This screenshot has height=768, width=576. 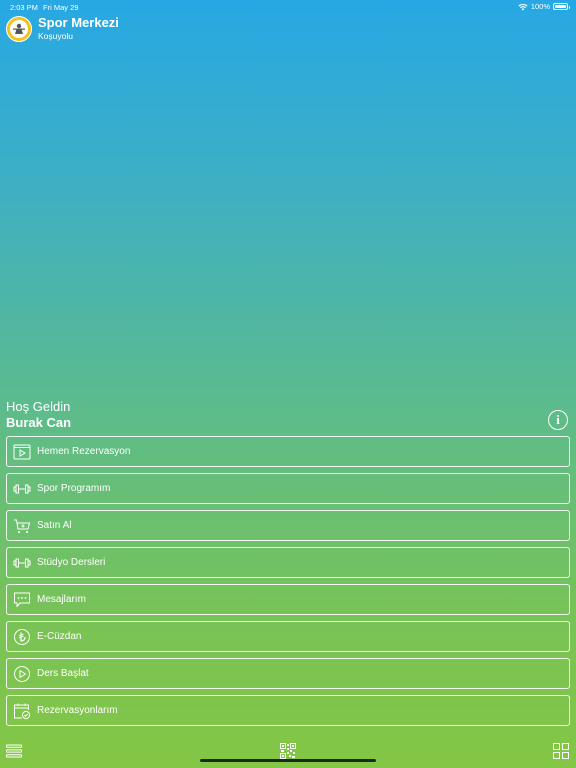 I want to click on battery-percent: 100%, so click(x=540, y=6).